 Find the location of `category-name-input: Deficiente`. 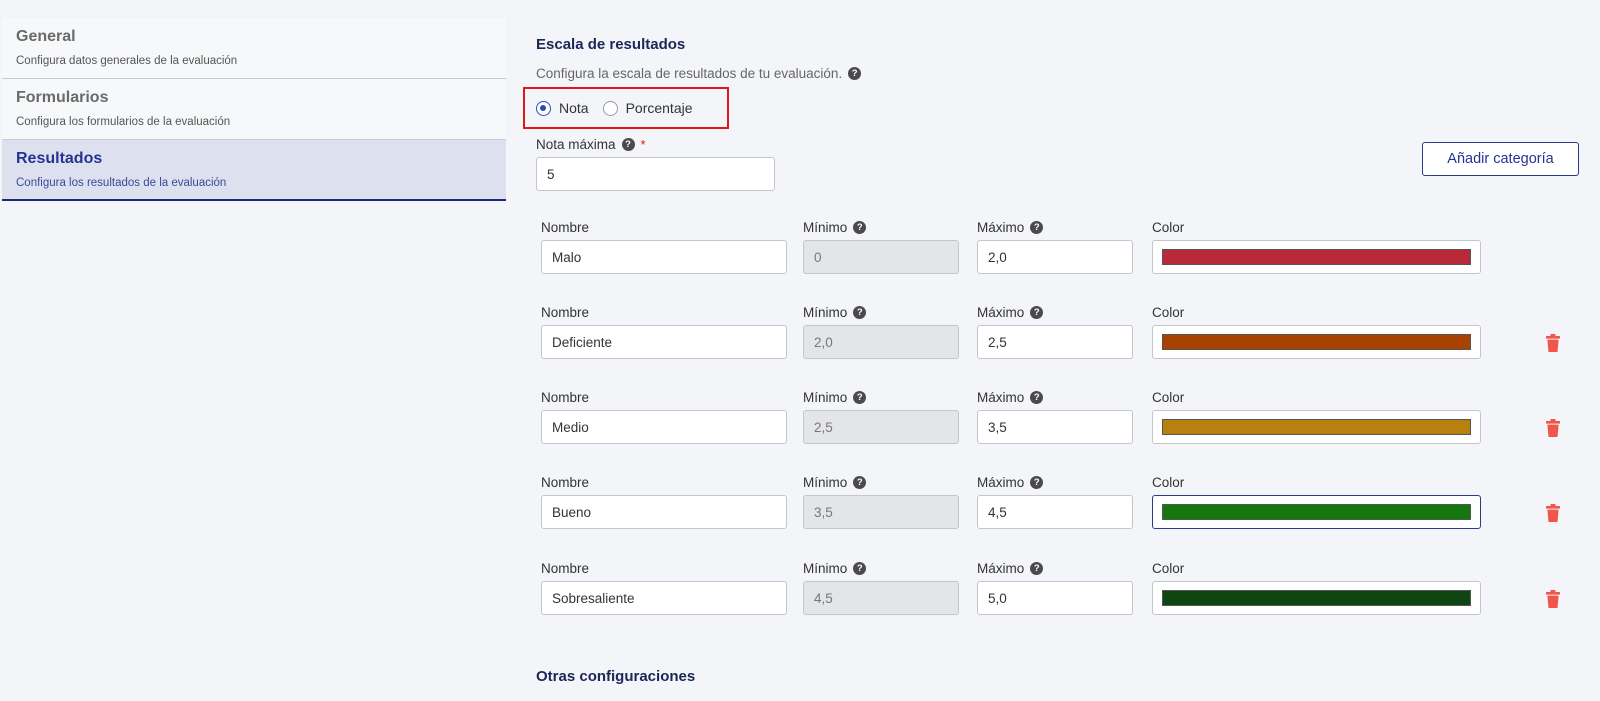

category-name-input: Deficiente is located at coordinates (664, 342).